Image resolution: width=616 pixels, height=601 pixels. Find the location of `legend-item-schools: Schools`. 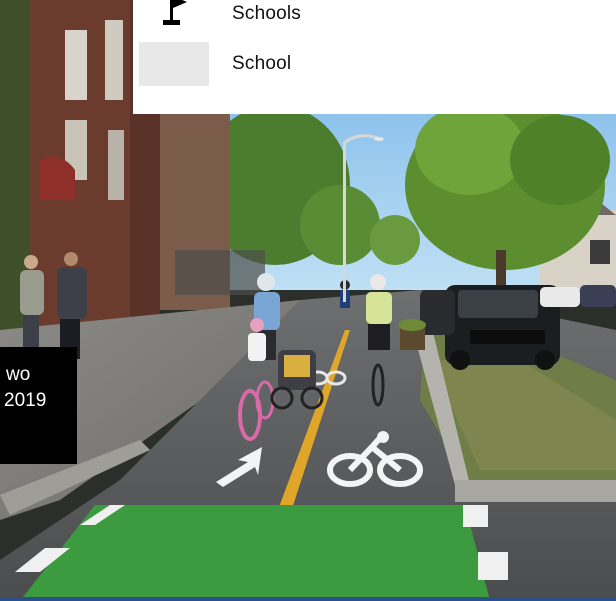

legend-item-schools: Schools is located at coordinates (374, 17).